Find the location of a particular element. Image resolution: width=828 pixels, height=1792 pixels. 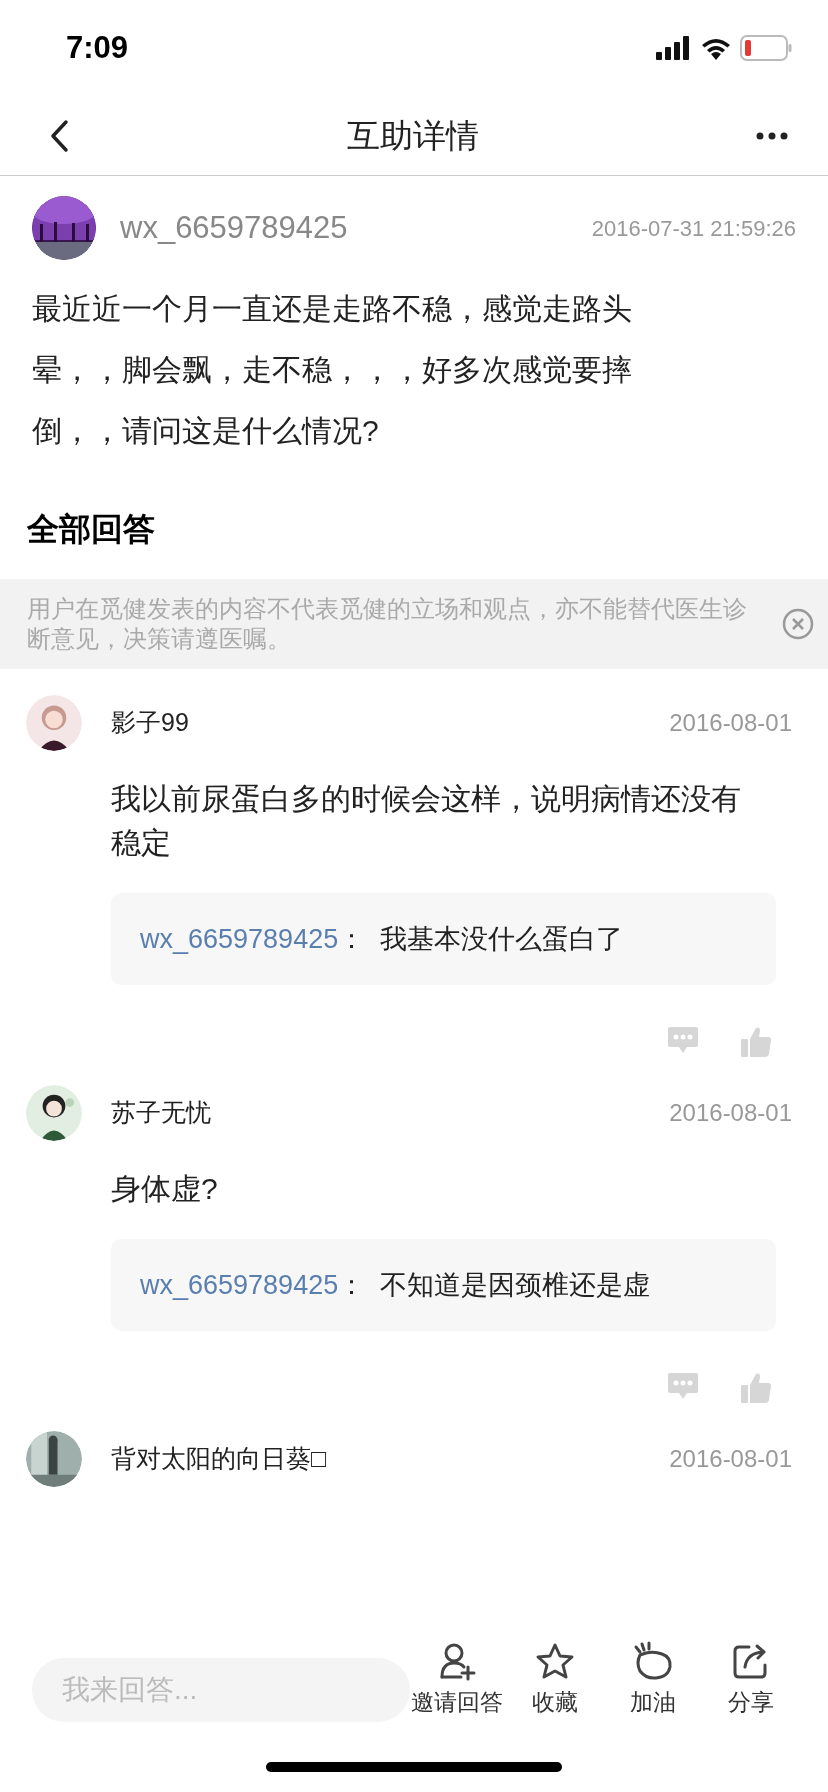

action-button: 邀请回答 is located at coordinates (457, 1680).